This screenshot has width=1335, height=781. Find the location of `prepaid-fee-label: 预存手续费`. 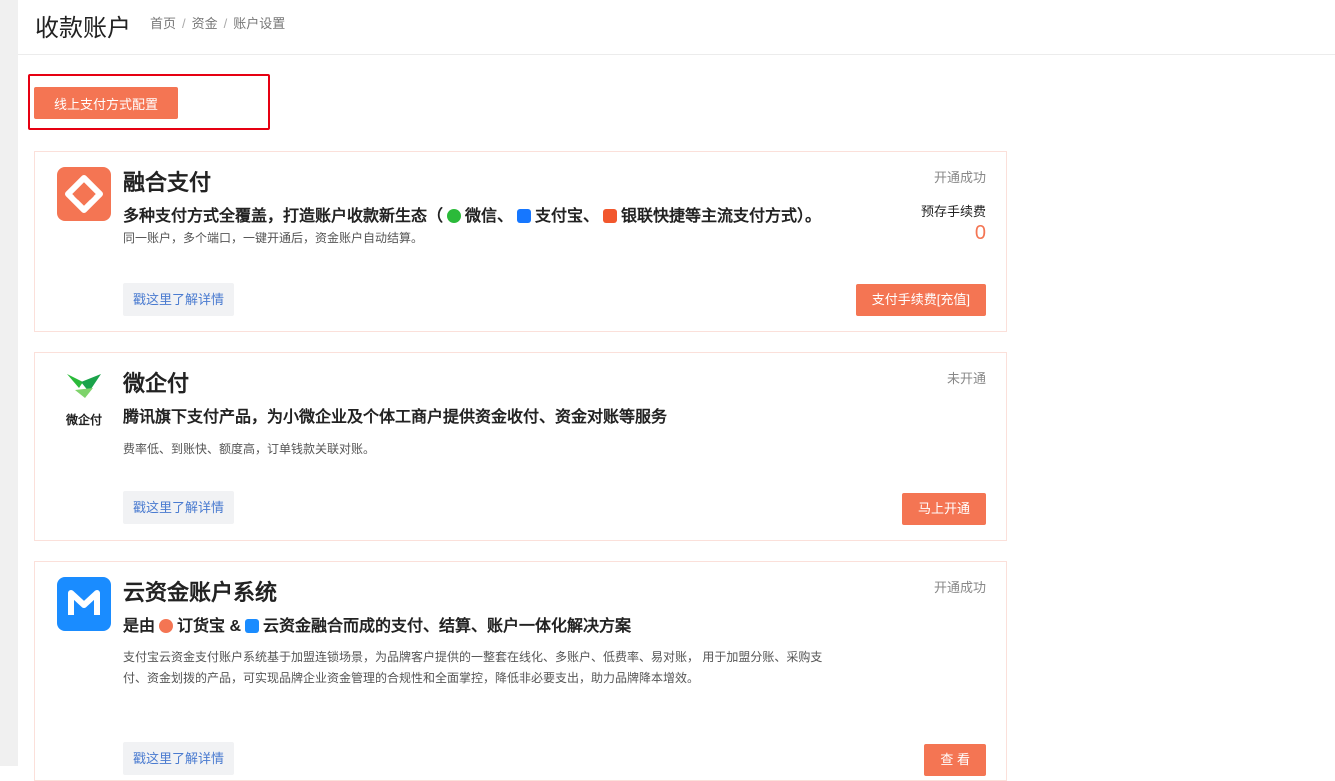

prepaid-fee-label: 预存手续费 is located at coordinates (953, 211).